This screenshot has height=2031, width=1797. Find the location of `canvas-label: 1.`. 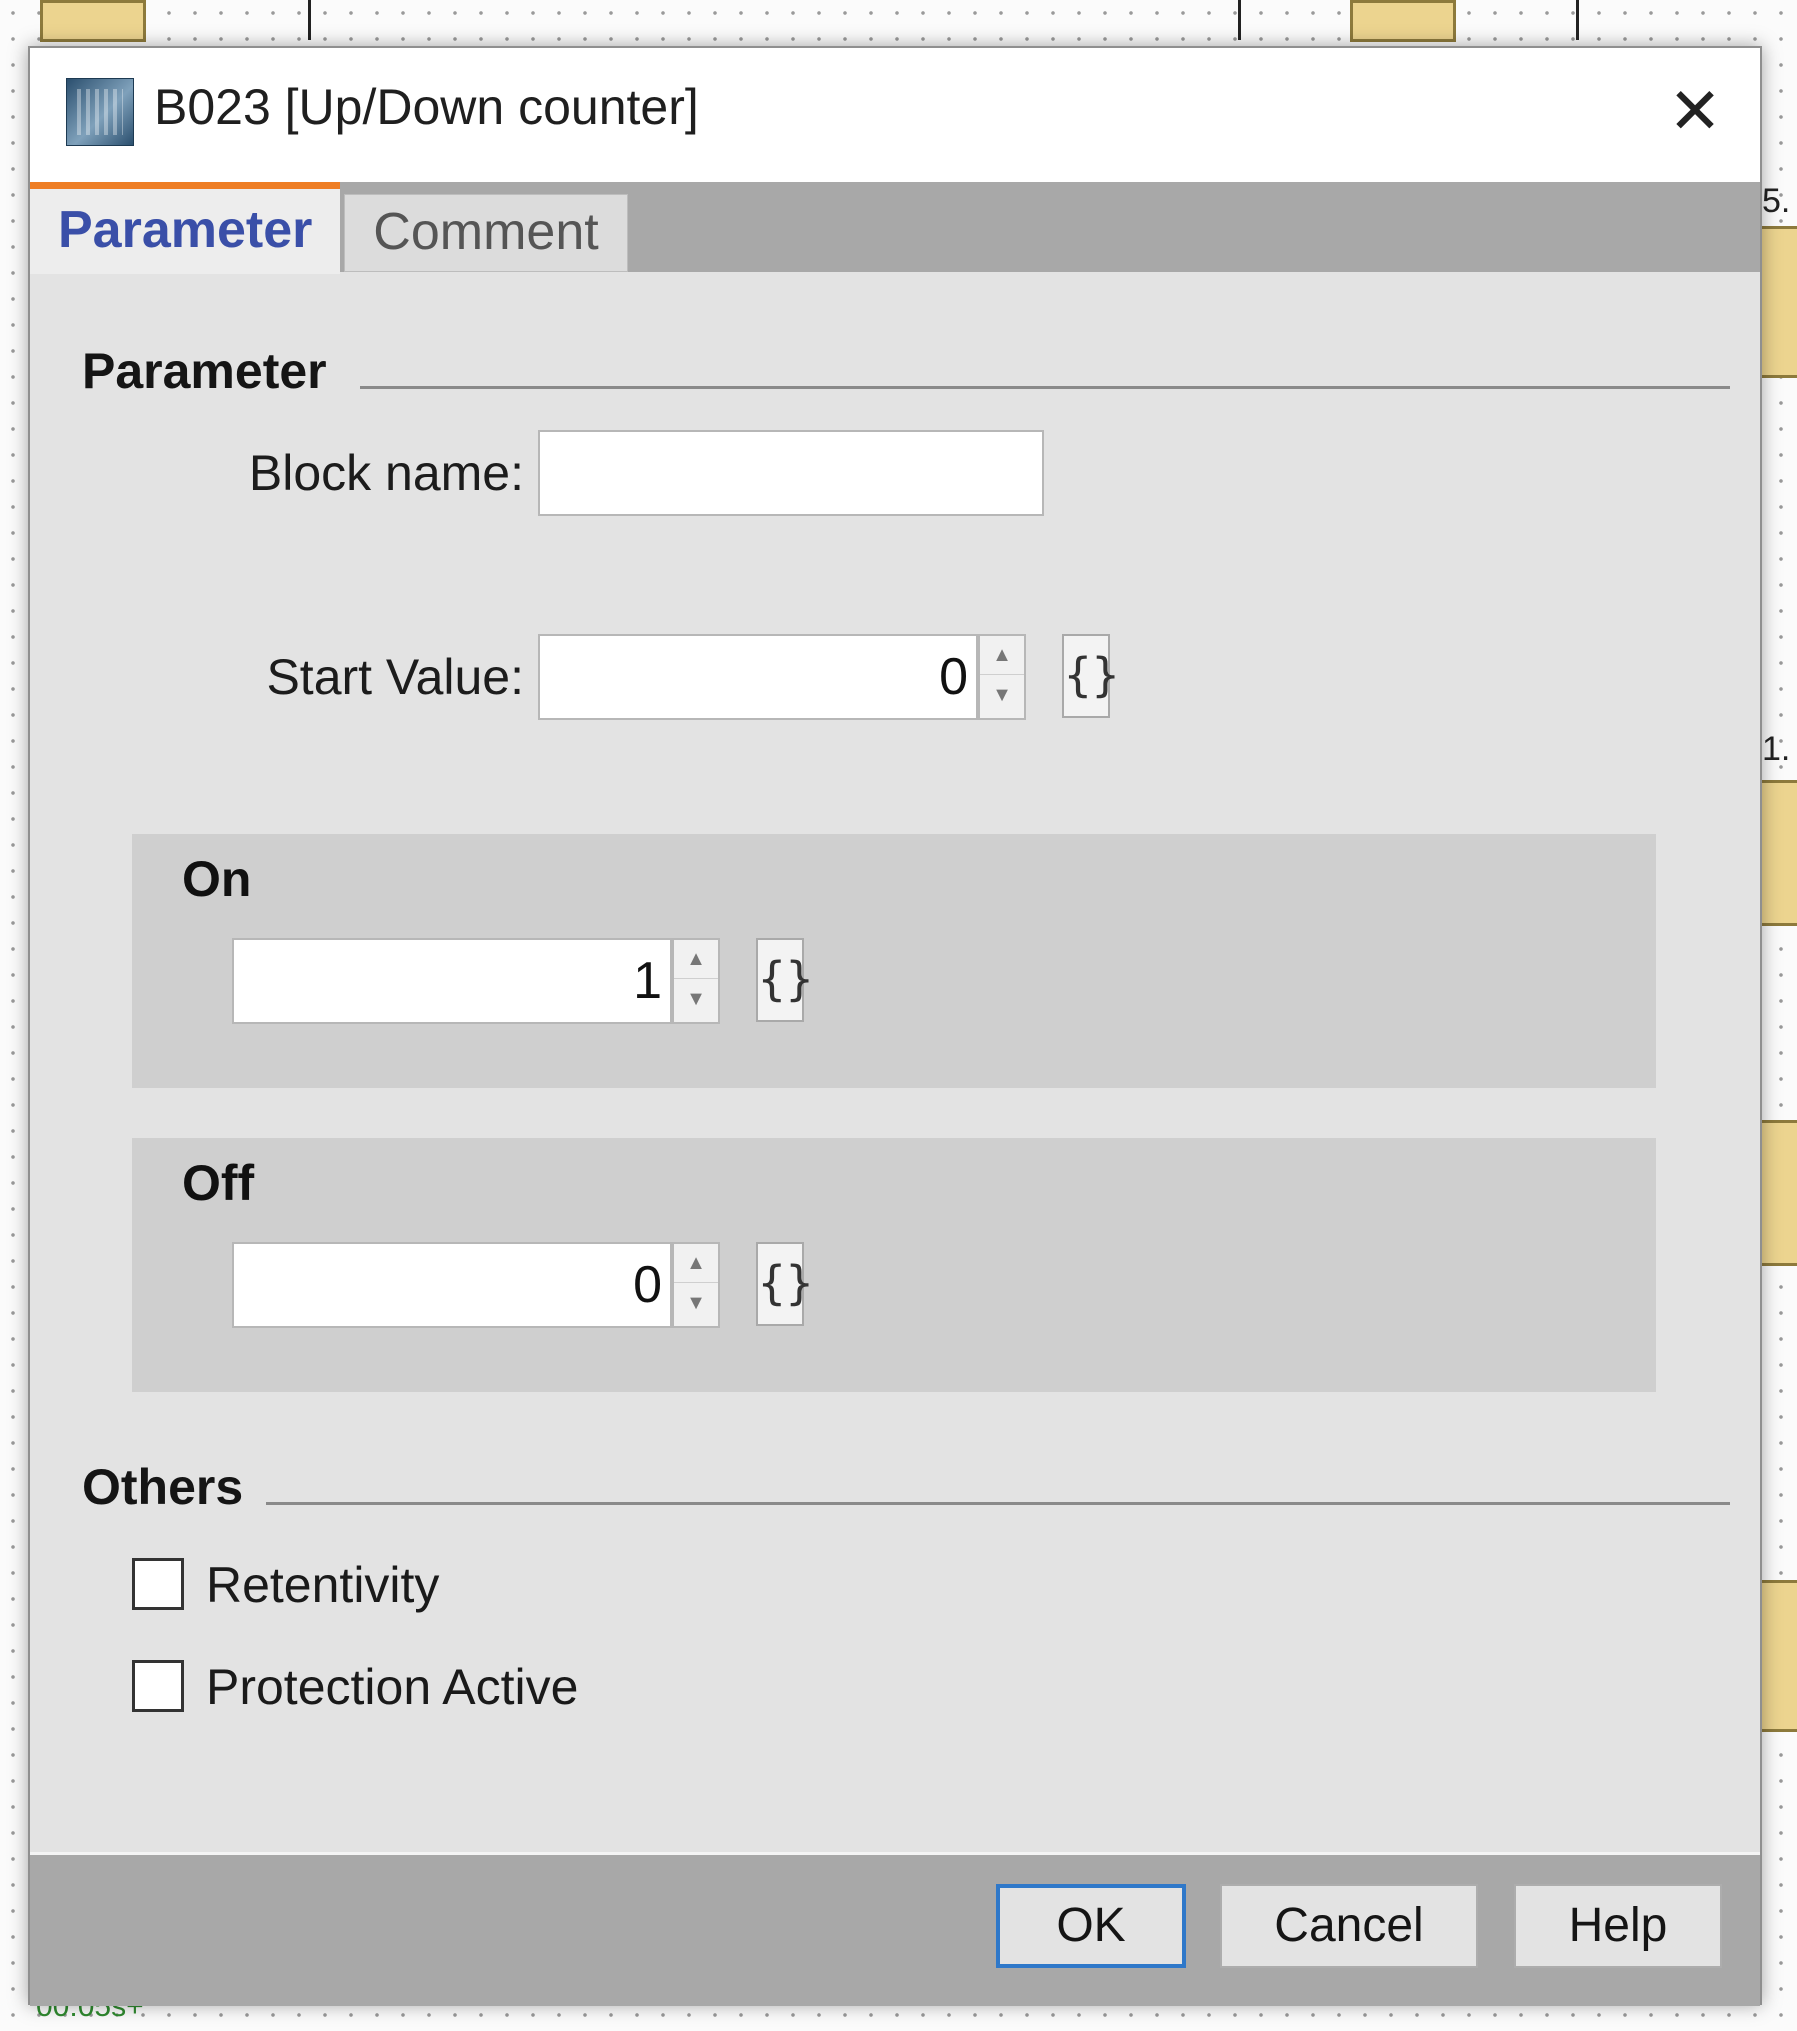

canvas-label: 1. is located at coordinates (1776, 749).